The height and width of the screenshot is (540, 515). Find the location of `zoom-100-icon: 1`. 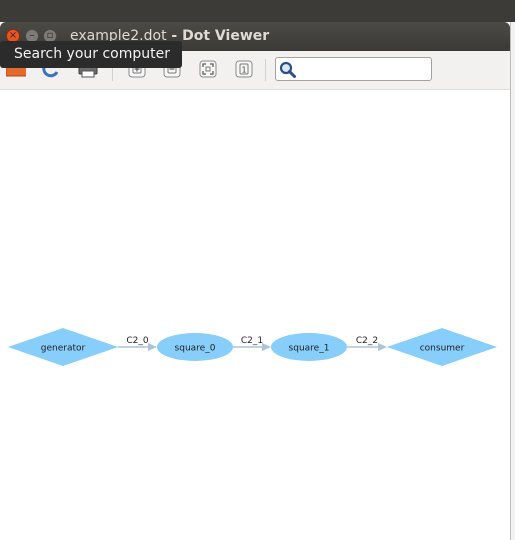

zoom-100-icon: 1 is located at coordinates (244, 69).